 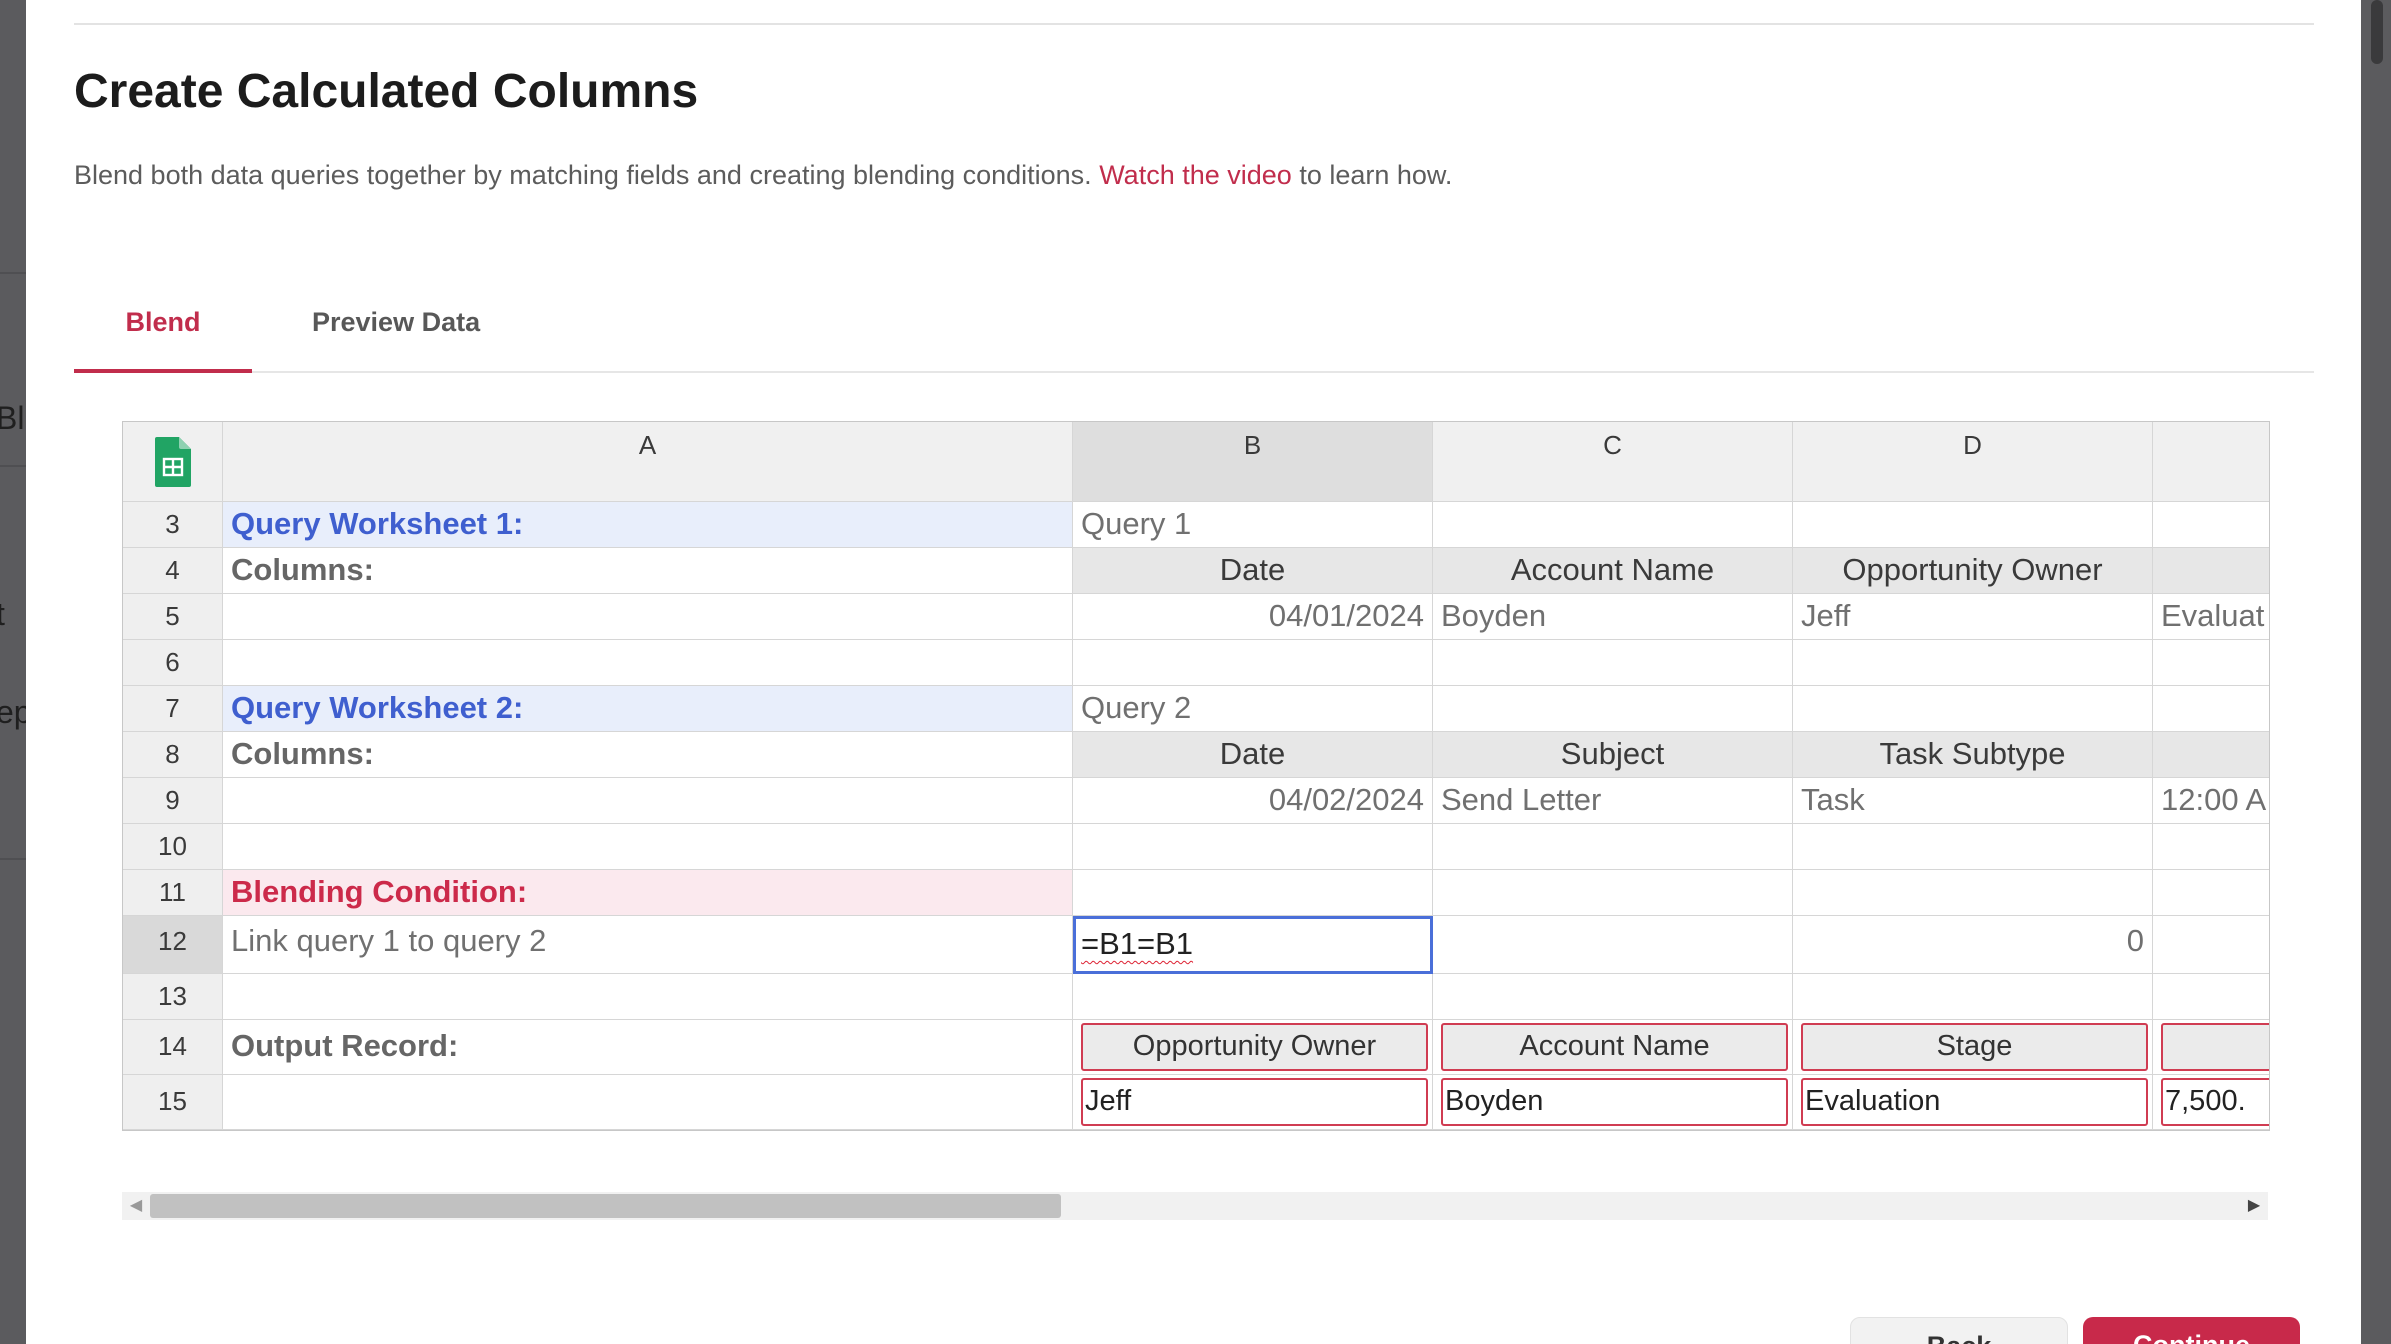 I want to click on row-number: 7, so click(x=173, y=709).